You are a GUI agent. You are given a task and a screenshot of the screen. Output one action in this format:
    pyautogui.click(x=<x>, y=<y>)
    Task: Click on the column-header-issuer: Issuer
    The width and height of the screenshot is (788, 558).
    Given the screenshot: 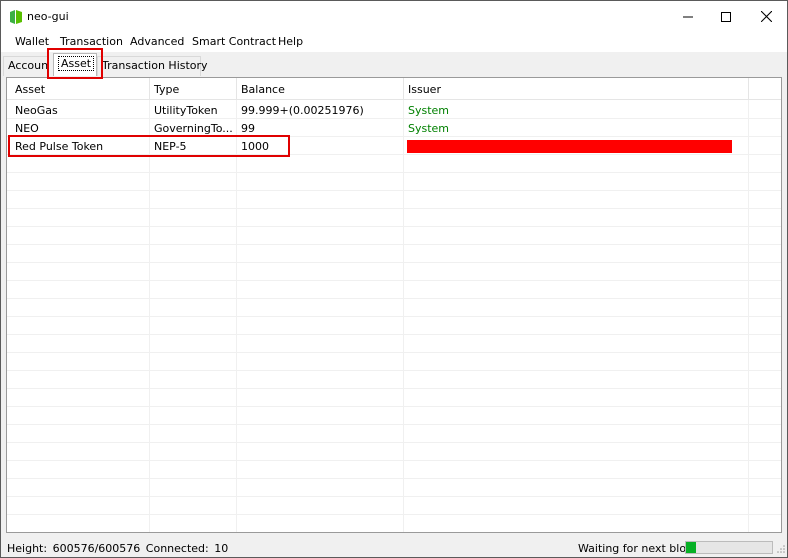 What is the action you would take?
    pyautogui.click(x=424, y=89)
    